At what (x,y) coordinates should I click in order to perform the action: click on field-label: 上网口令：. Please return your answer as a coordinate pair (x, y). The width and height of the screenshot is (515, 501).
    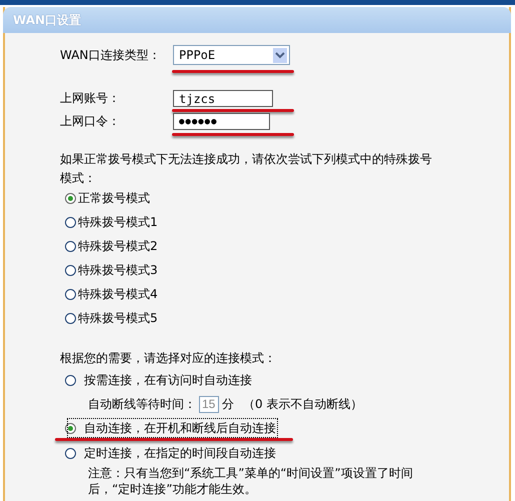
    Looking at the image, I should click on (90, 121).